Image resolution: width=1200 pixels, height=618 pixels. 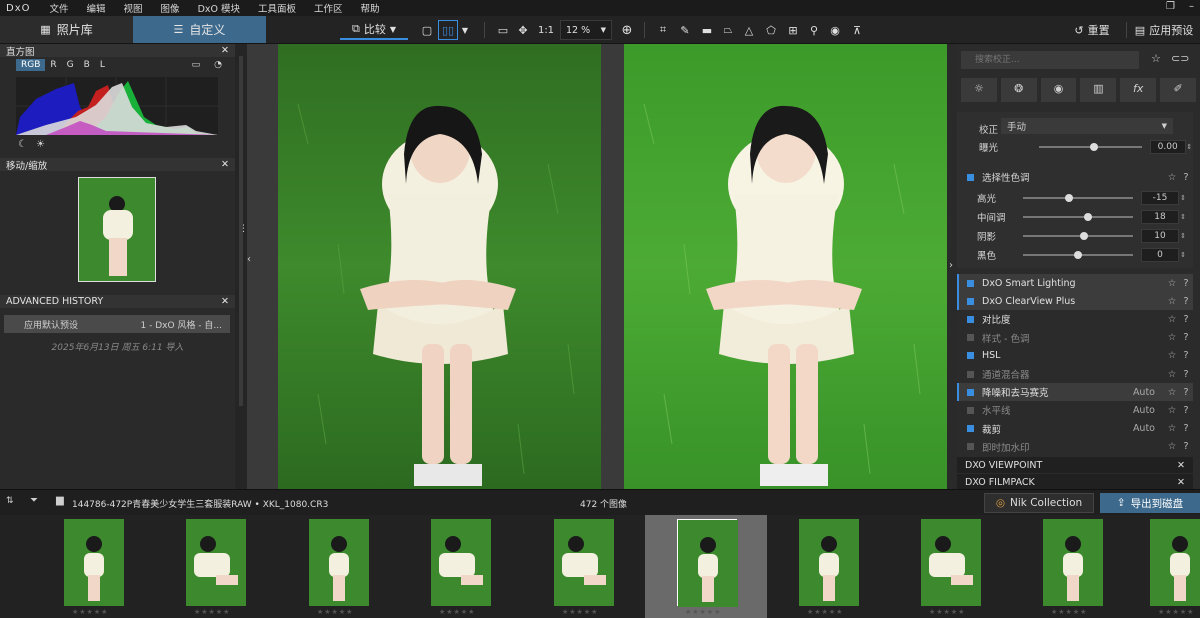 I want to click on local-adjust-icon: ⬠, so click(x=771, y=30).